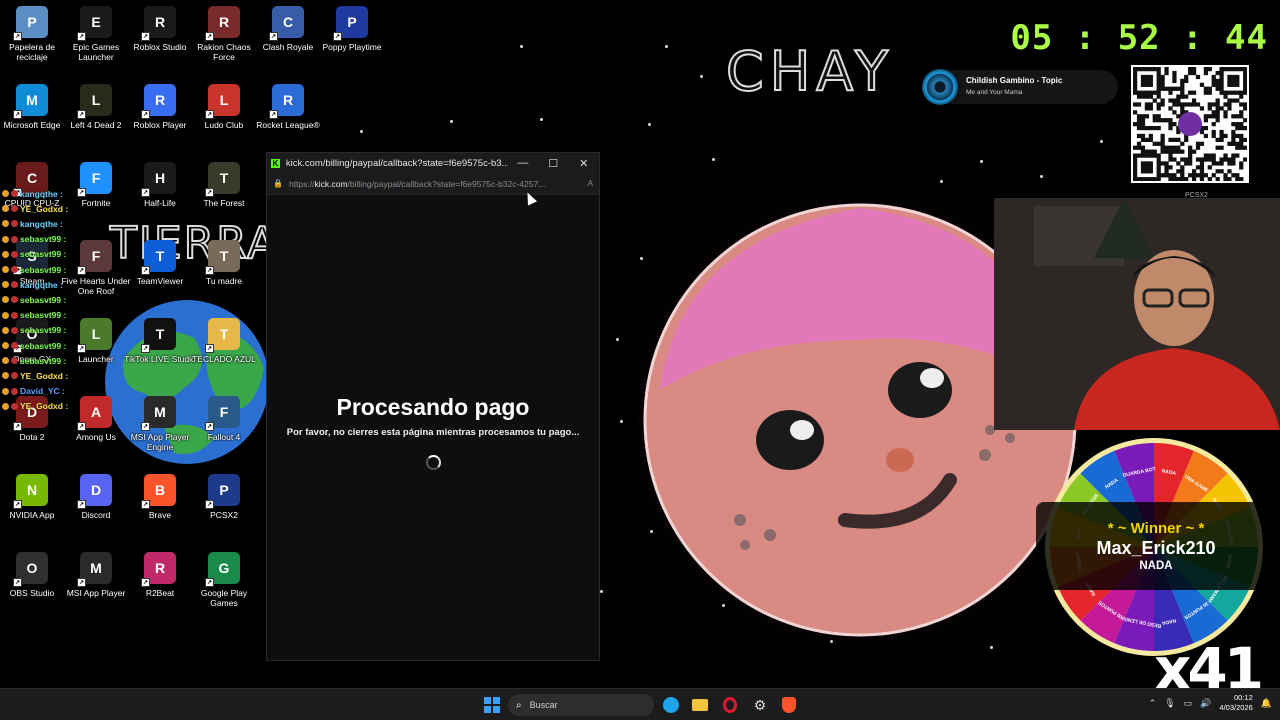  I want to click on desktop-icon: R ↗ Roblox Player, so click(160, 107).